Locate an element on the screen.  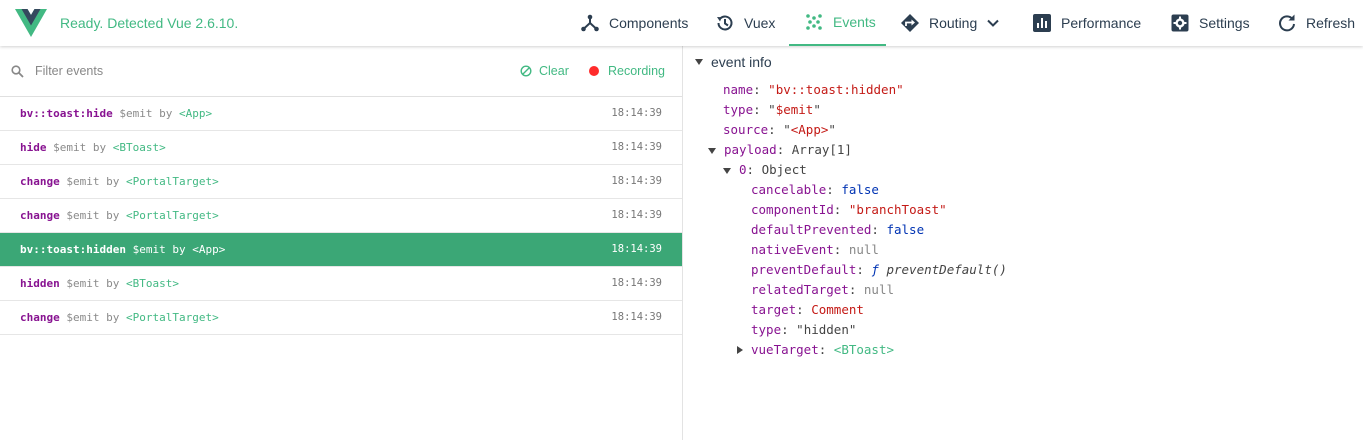
recording-toggle: Recording is located at coordinates (627, 71).